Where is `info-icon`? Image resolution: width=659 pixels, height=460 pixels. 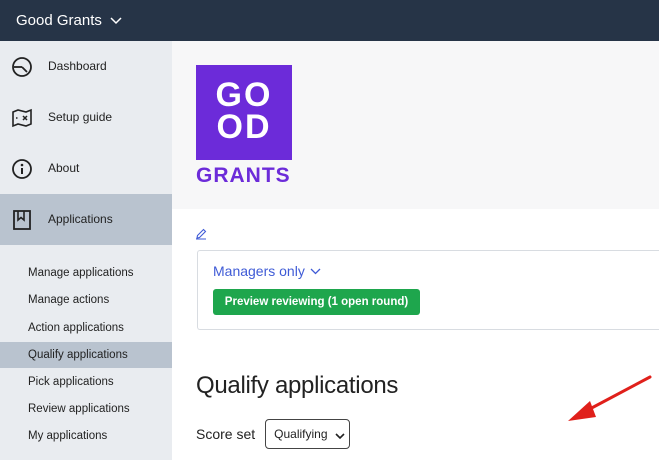 info-icon is located at coordinates (22, 169).